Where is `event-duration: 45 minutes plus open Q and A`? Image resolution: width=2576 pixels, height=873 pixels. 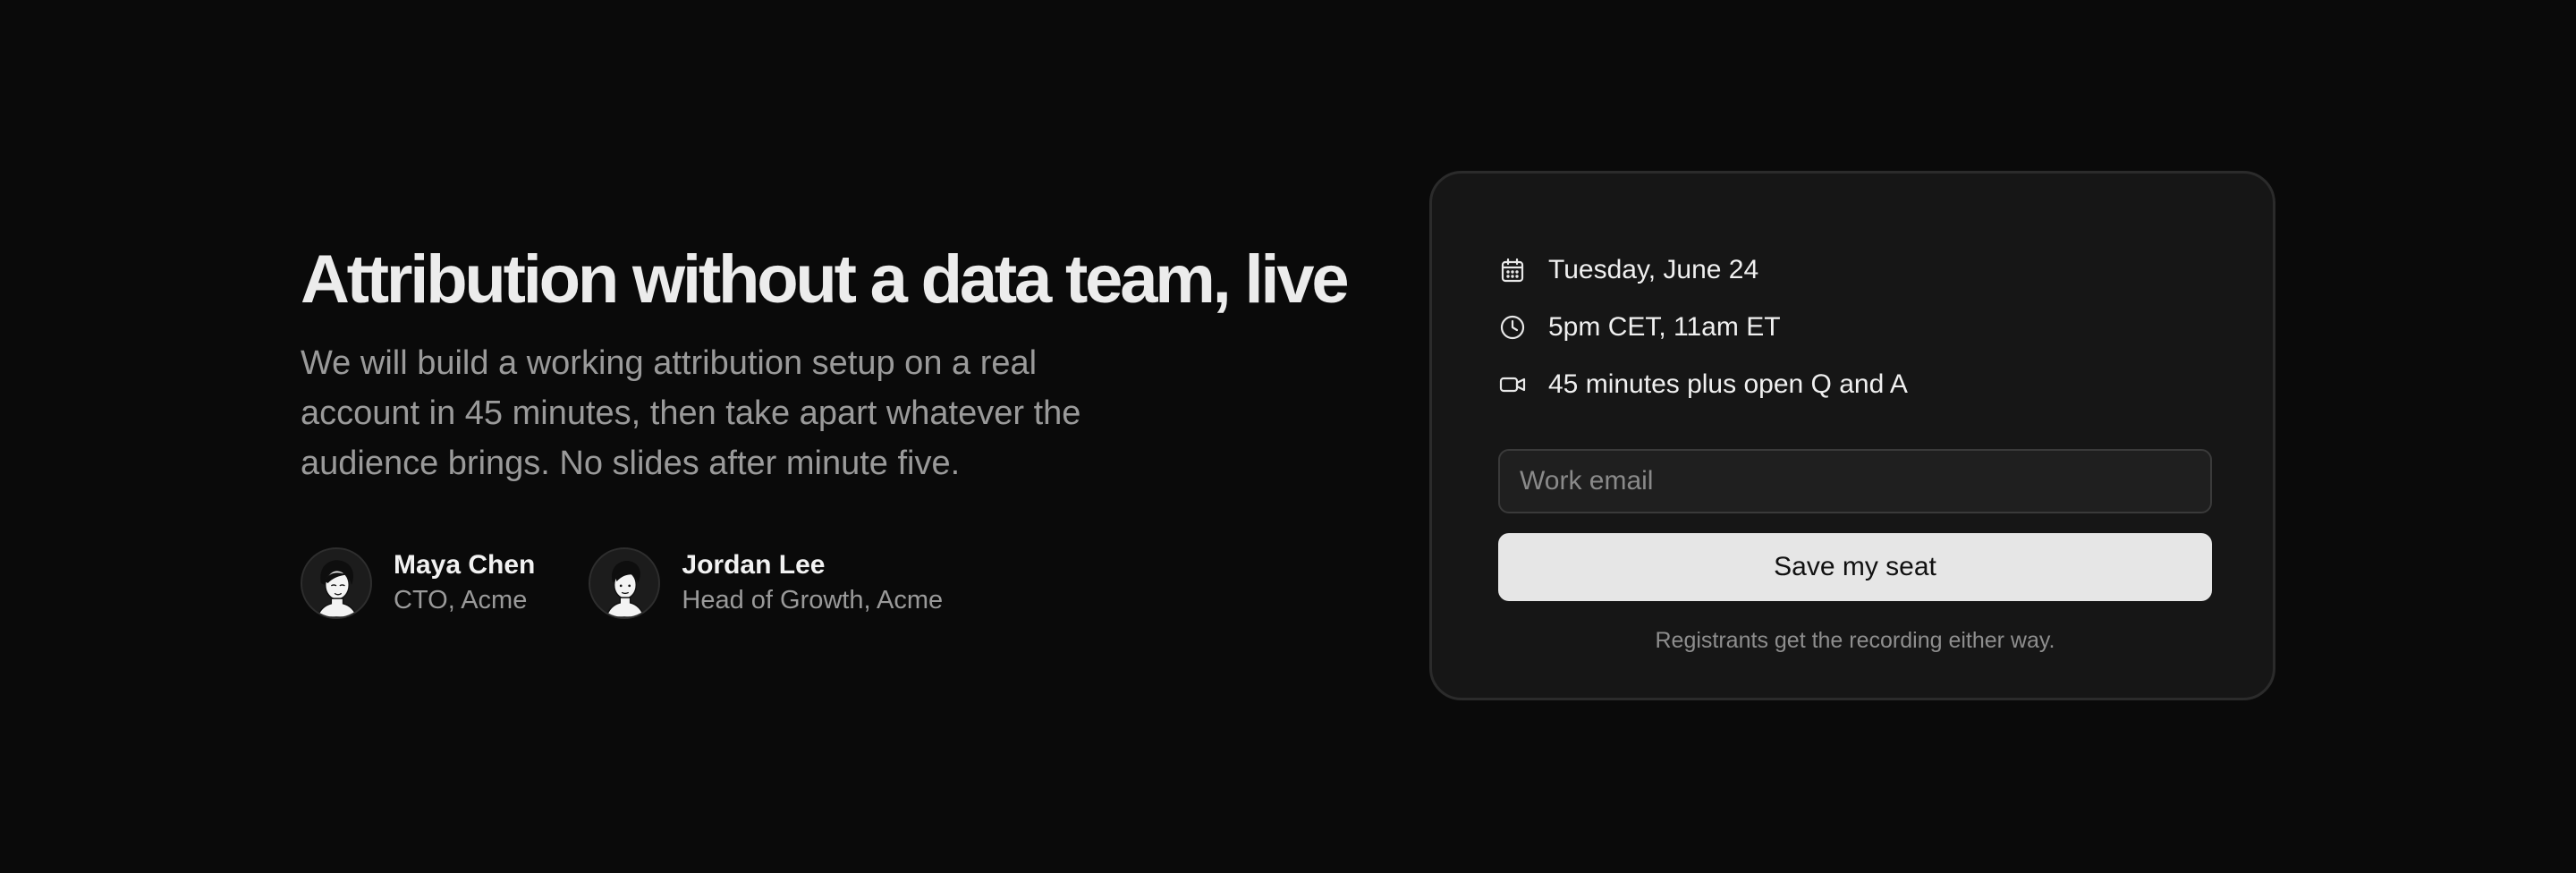 event-duration: 45 minutes plus open Q and A is located at coordinates (1728, 384).